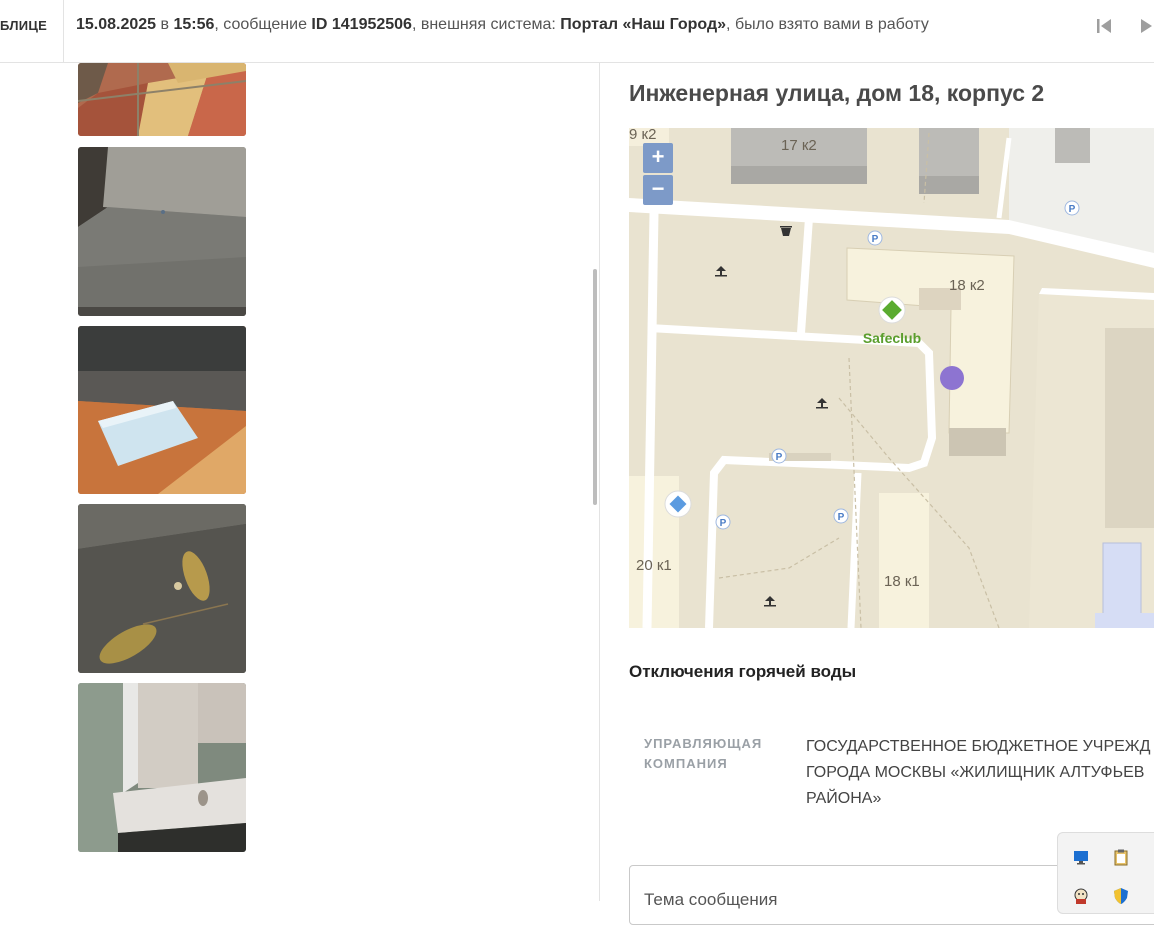 Image resolution: width=1154 pixels, height=925 pixels. I want to click on mask-on-floor-photo-icon, so click(162, 410).